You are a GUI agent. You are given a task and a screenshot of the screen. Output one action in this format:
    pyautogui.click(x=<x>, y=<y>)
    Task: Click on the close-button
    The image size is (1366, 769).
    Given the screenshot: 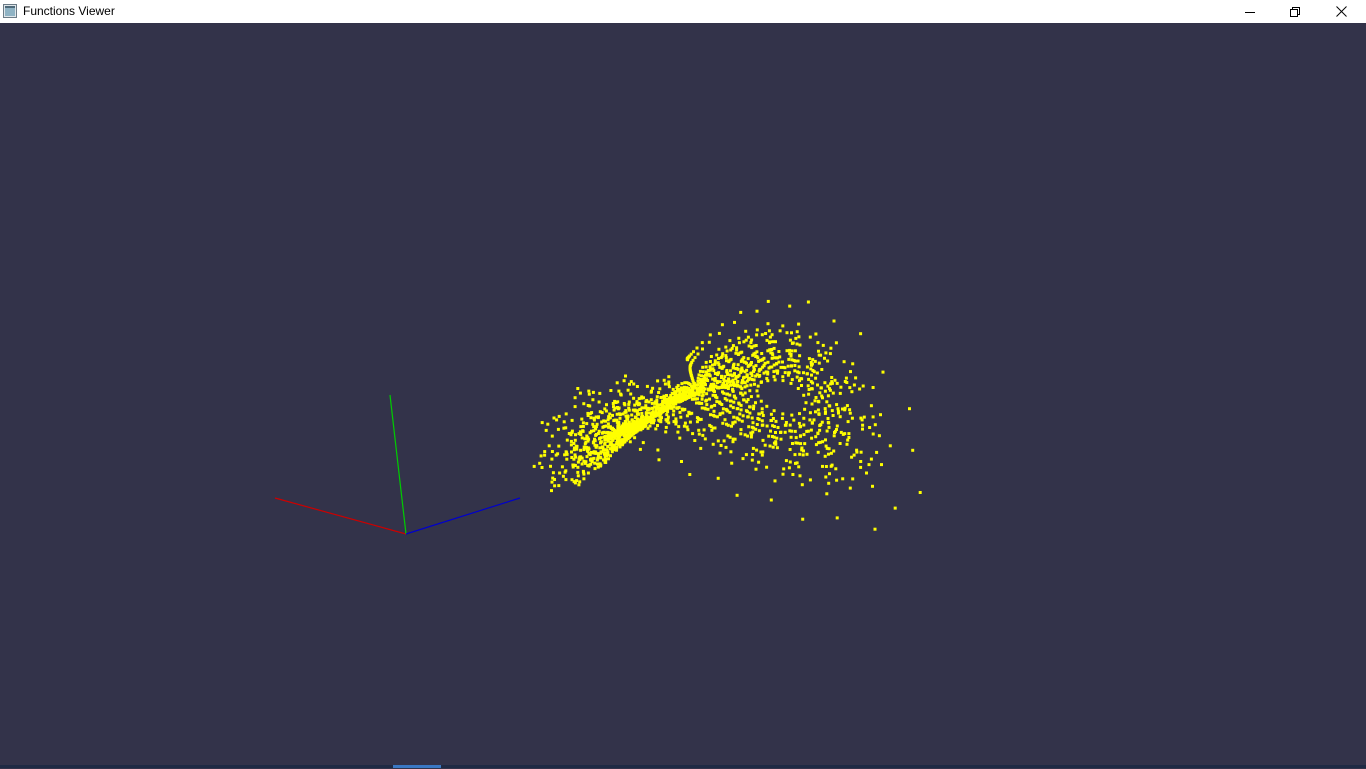 What is the action you would take?
    pyautogui.click(x=1341, y=11)
    